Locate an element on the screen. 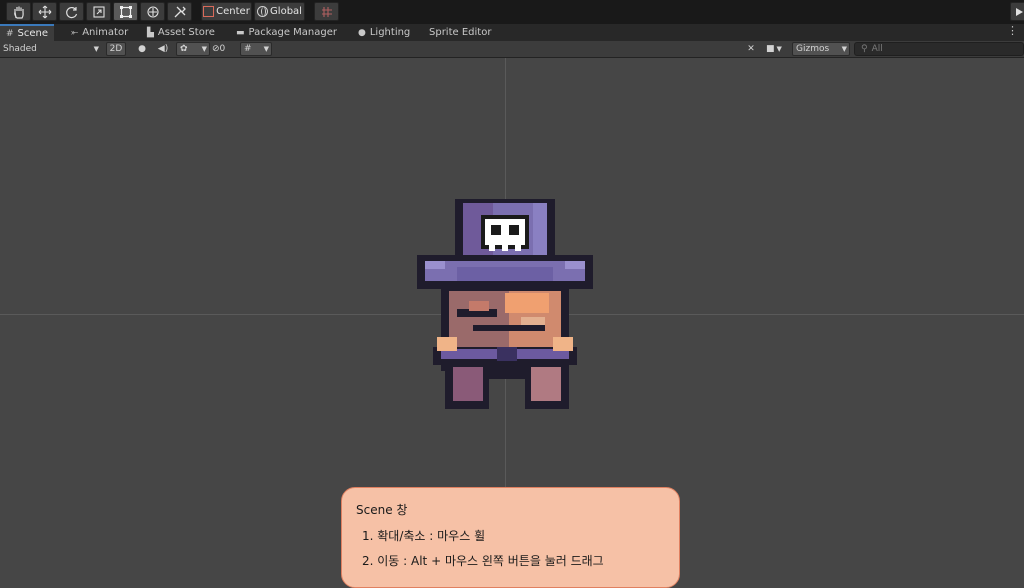  transform-tool-button is located at coordinates (152, 11).